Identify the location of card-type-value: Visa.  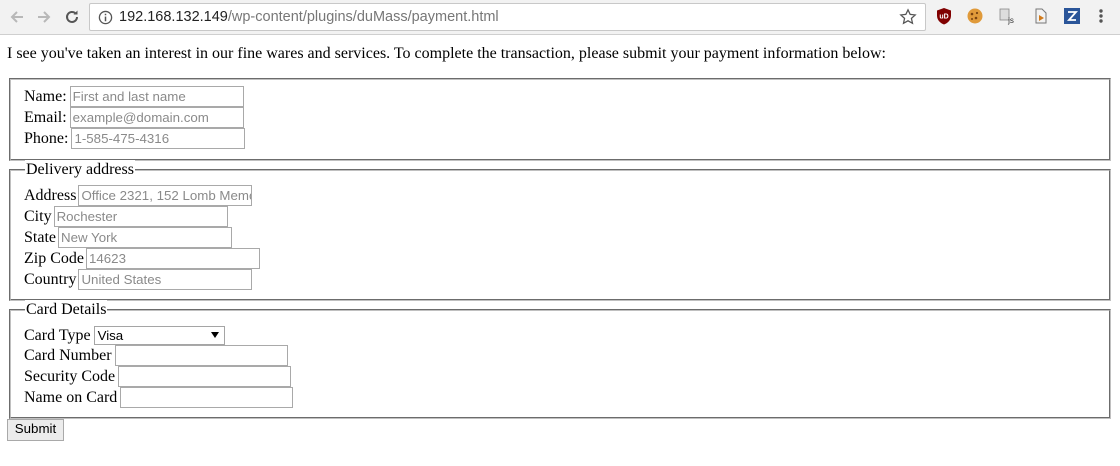
(110, 335).